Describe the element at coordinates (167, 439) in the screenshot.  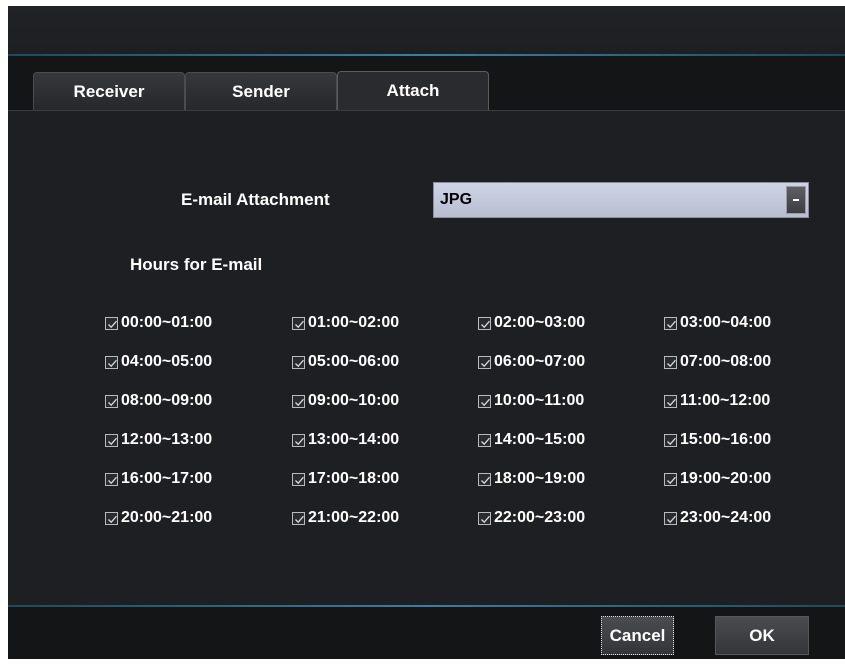
I see `hour-label: 12:00~13:00` at that location.